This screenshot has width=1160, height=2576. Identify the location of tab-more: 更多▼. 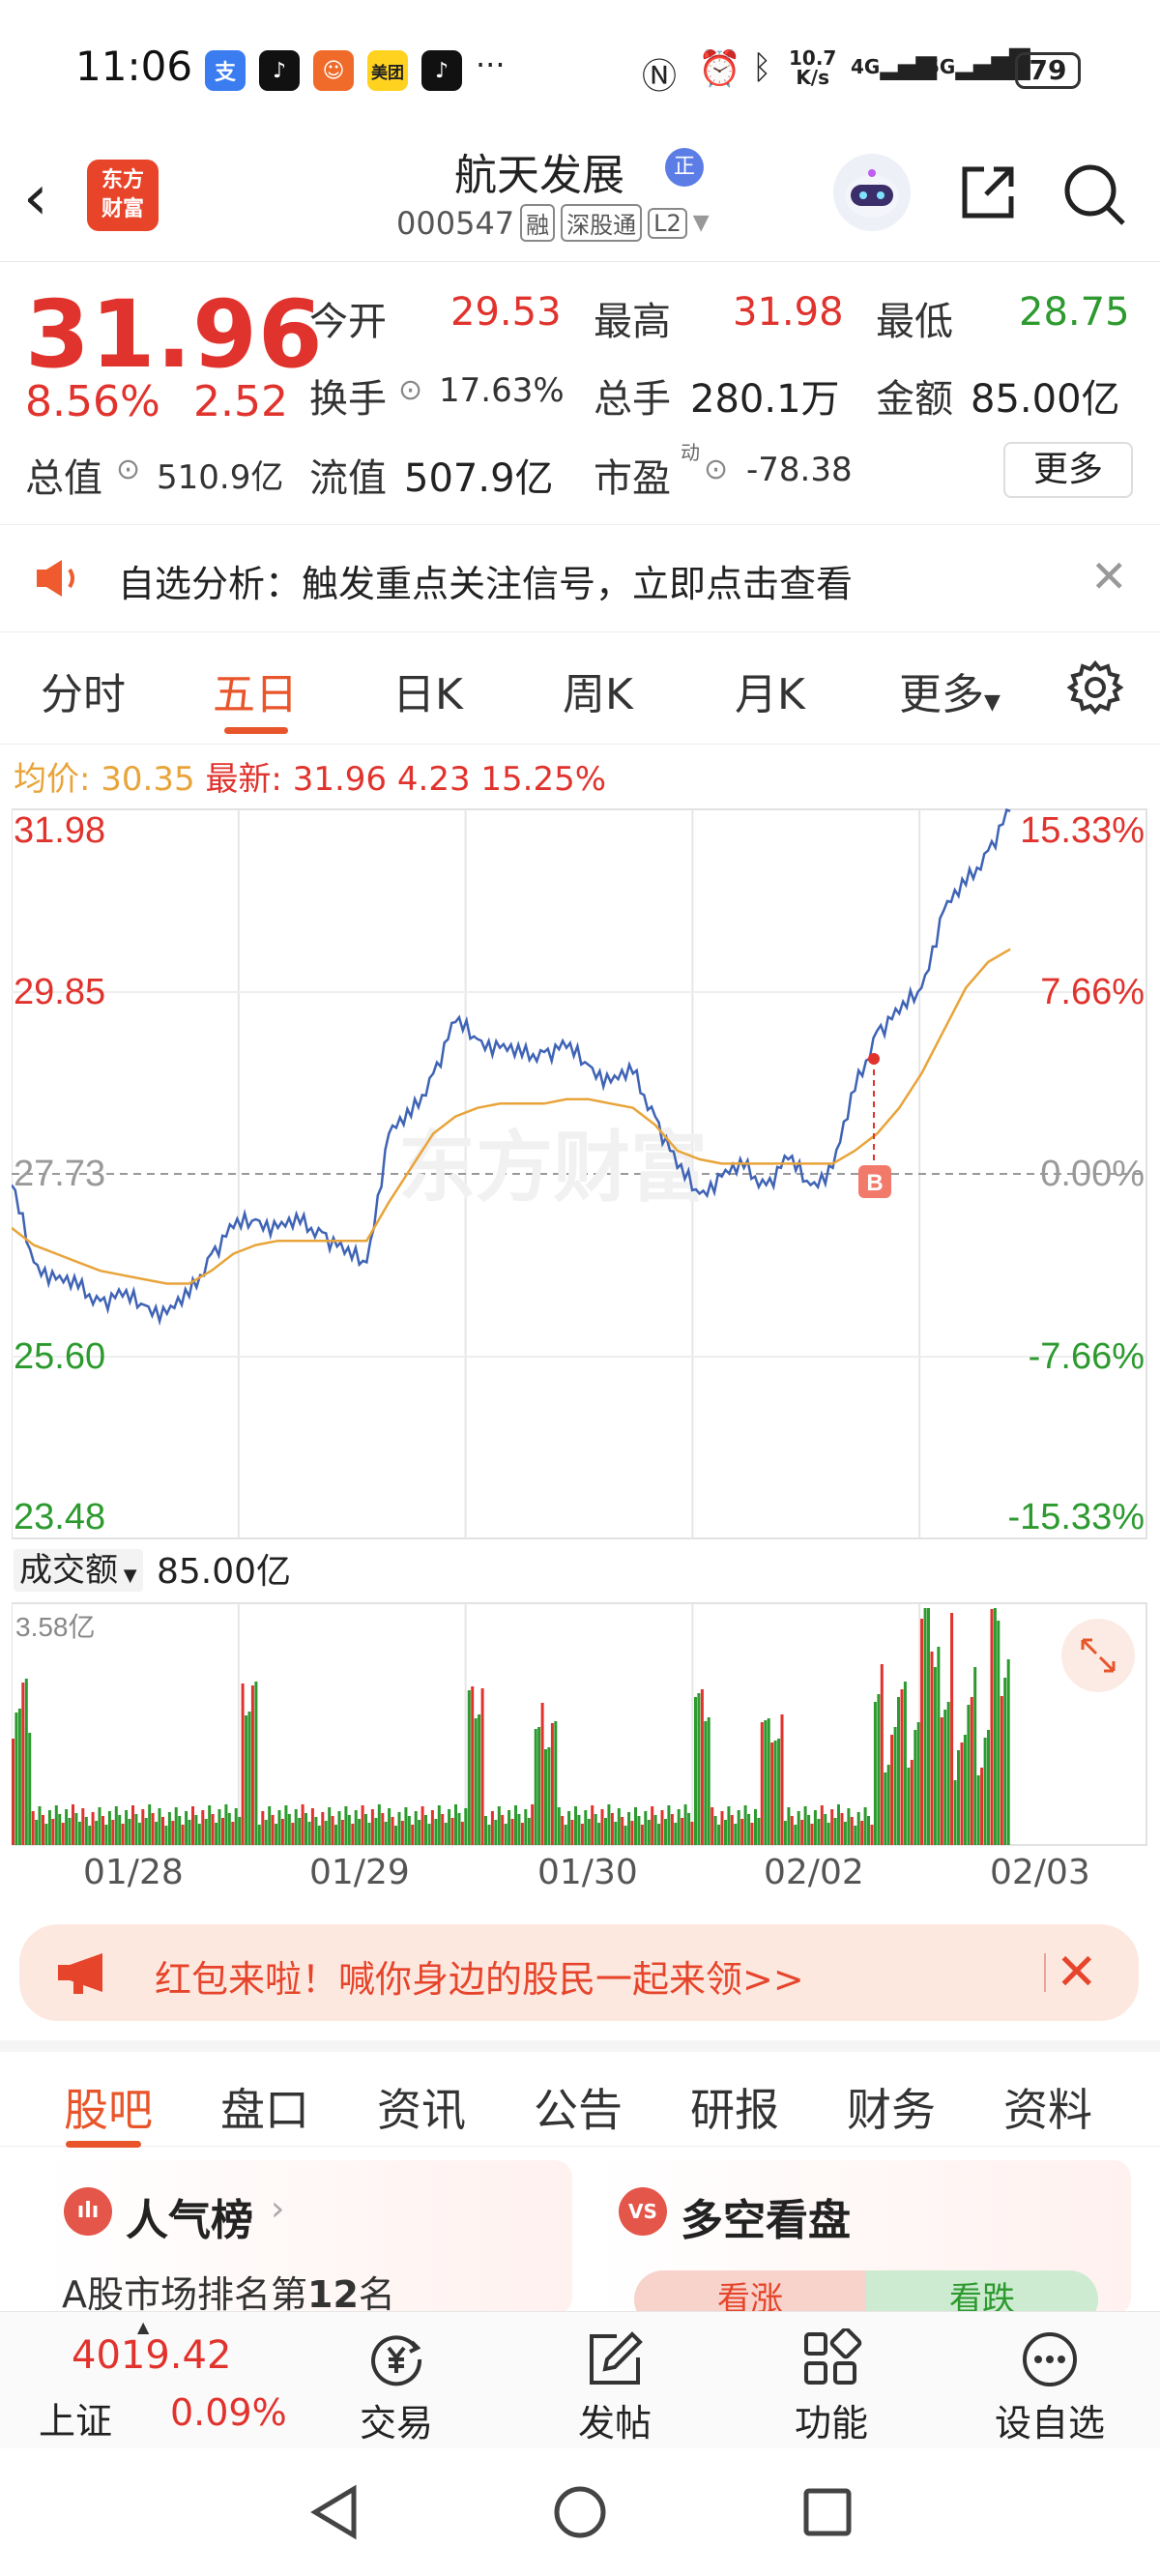
(950, 690).